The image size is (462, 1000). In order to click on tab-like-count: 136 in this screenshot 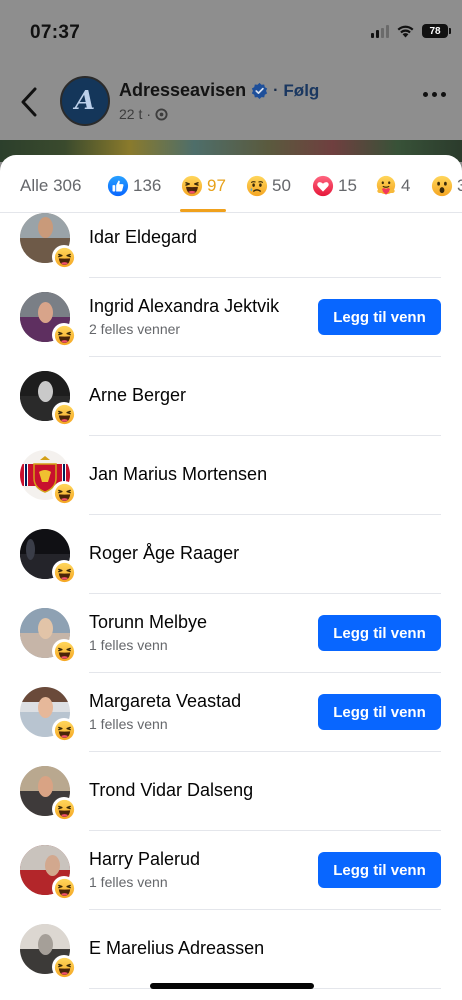, I will do `click(147, 185)`.